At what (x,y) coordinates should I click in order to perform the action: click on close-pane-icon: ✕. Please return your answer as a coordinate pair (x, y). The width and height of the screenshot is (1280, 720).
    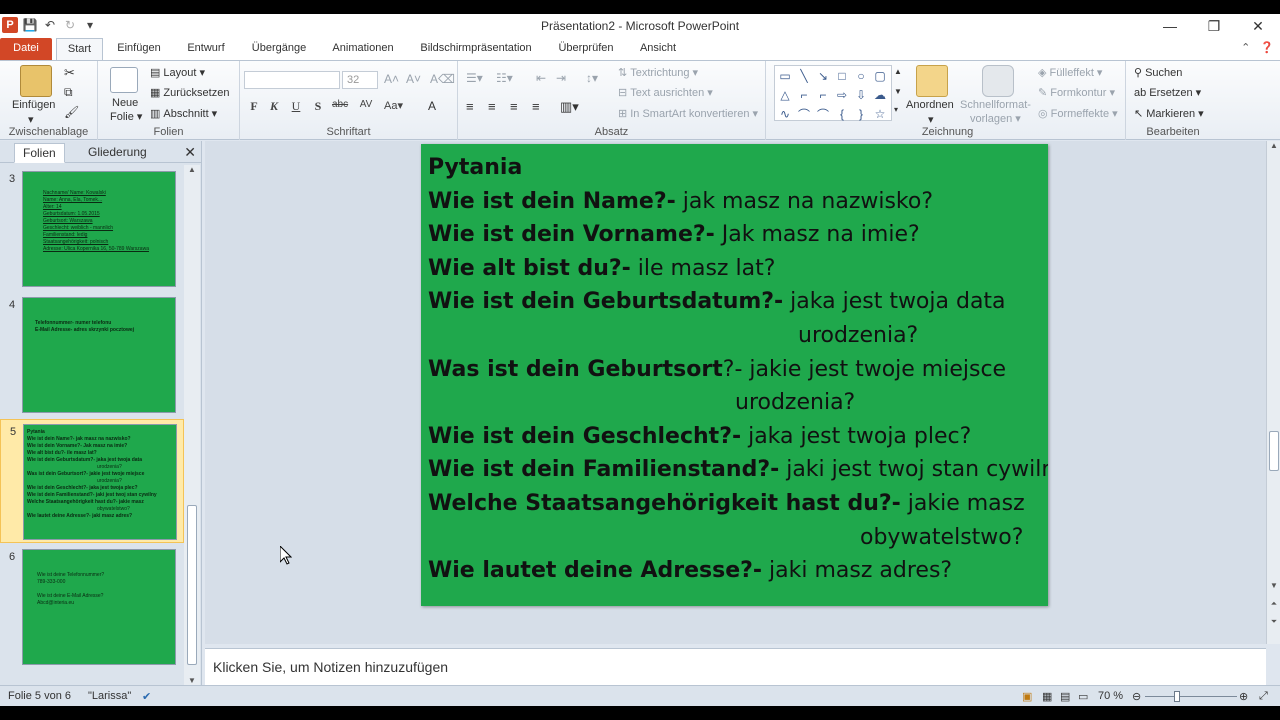
    Looking at the image, I should click on (190, 152).